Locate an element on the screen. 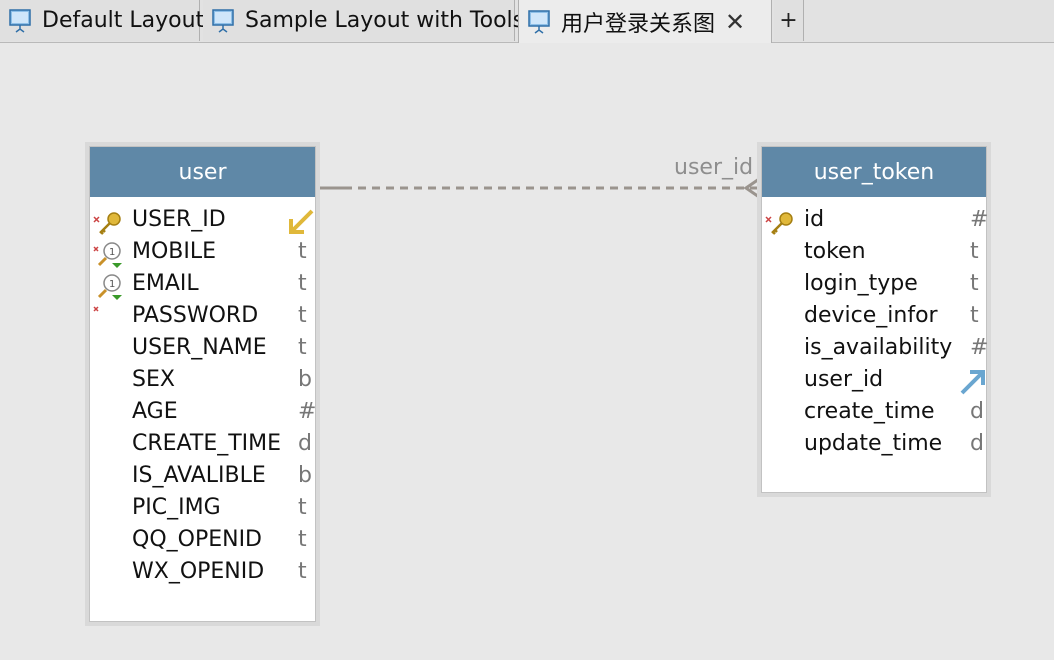 The image size is (1054, 660). column-name: user_id is located at coordinates (844, 379).